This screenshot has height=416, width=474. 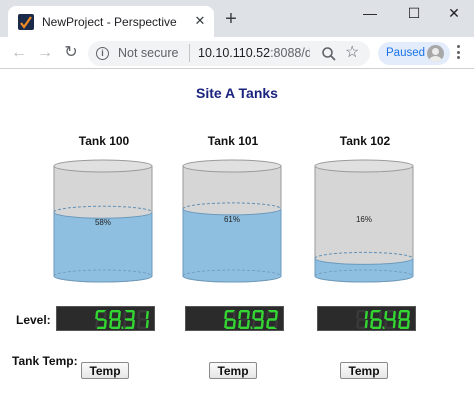 What do you see at coordinates (414, 13) in the screenshot?
I see `maximize-window-icon: ☐` at bounding box center [414, 13].